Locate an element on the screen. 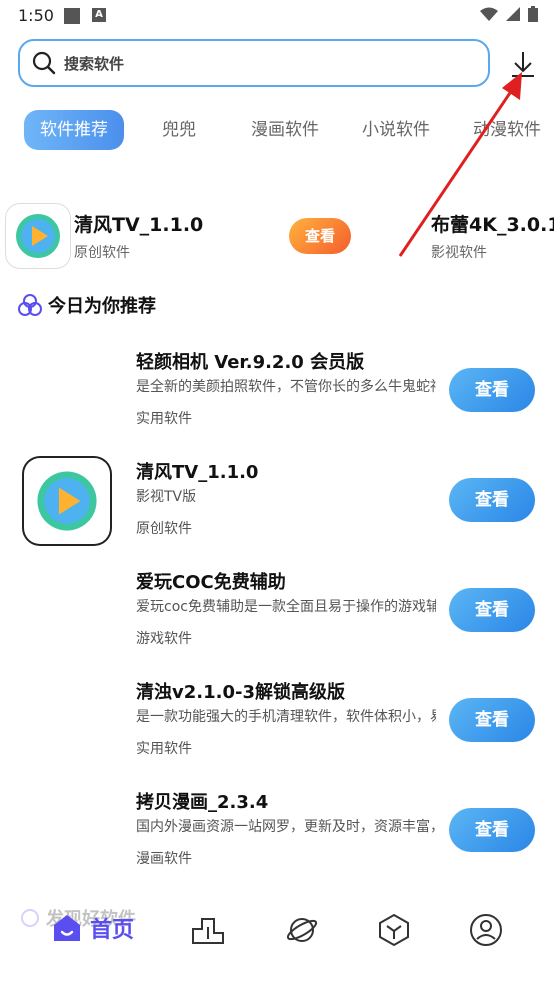  battery-icon is located at coordinates (533, 14).